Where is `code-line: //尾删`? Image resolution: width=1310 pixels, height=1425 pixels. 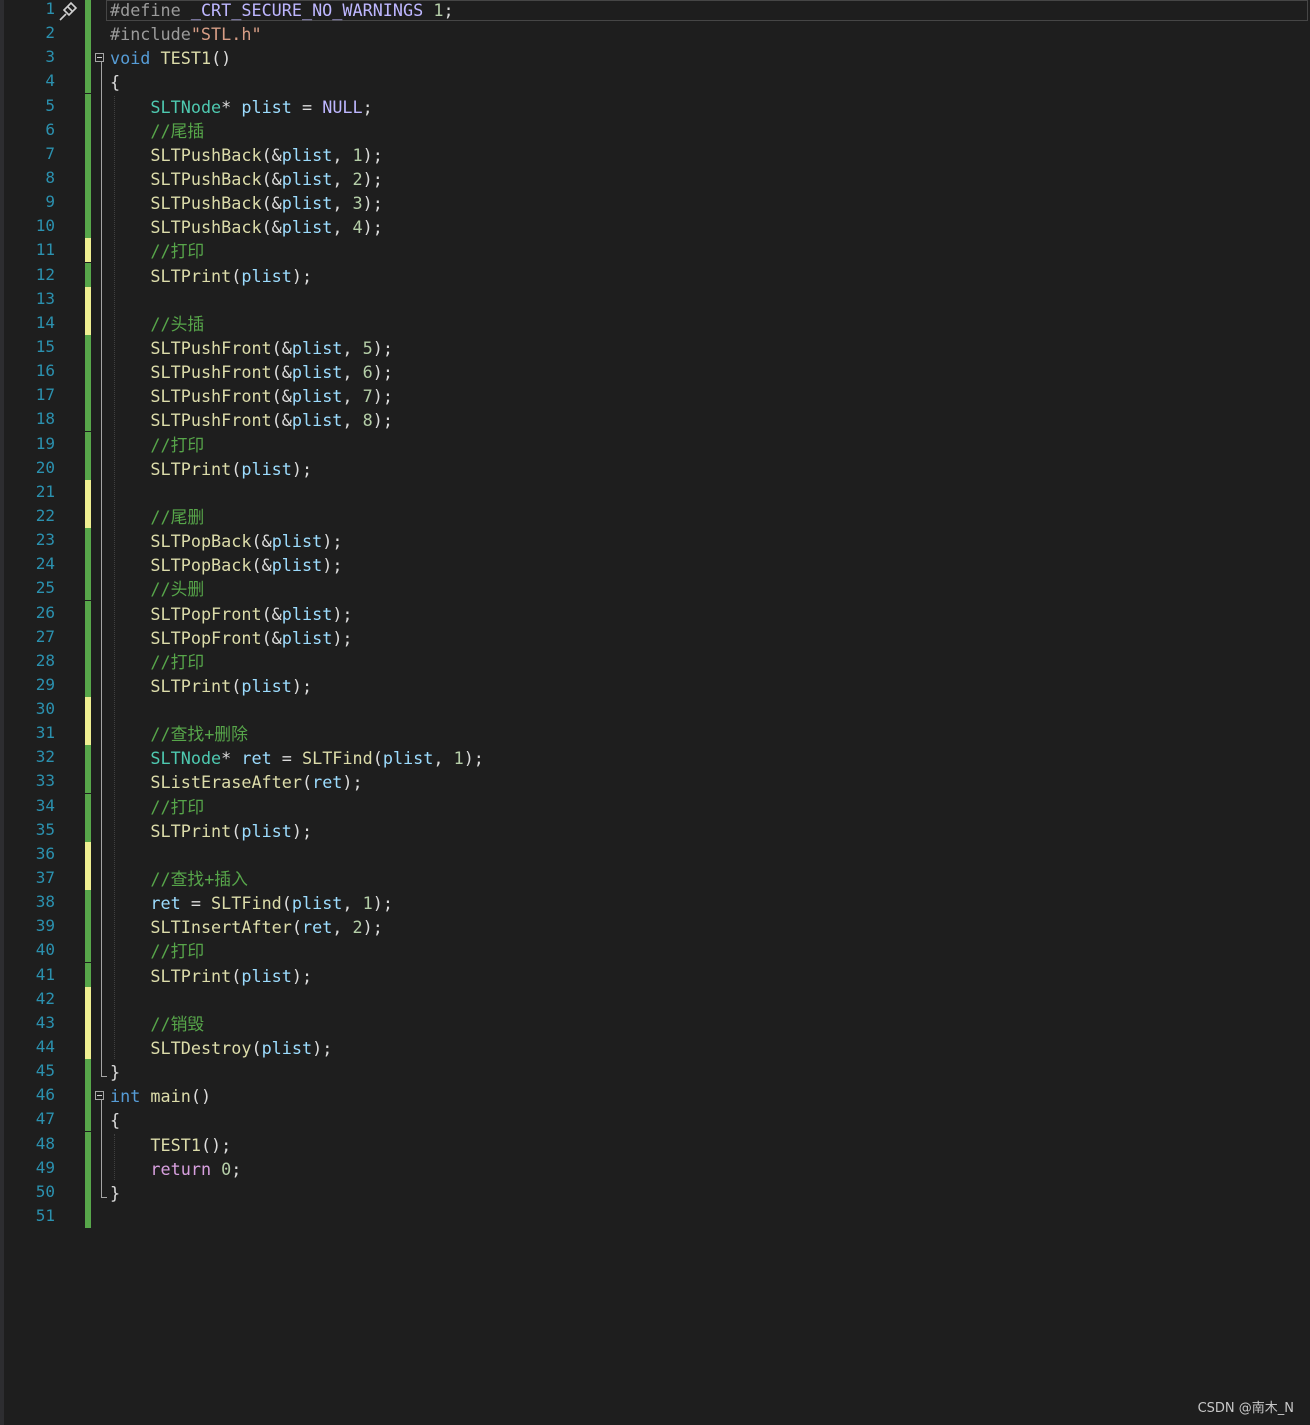 code-line: //尾删 is located at coordinates (157, 517).